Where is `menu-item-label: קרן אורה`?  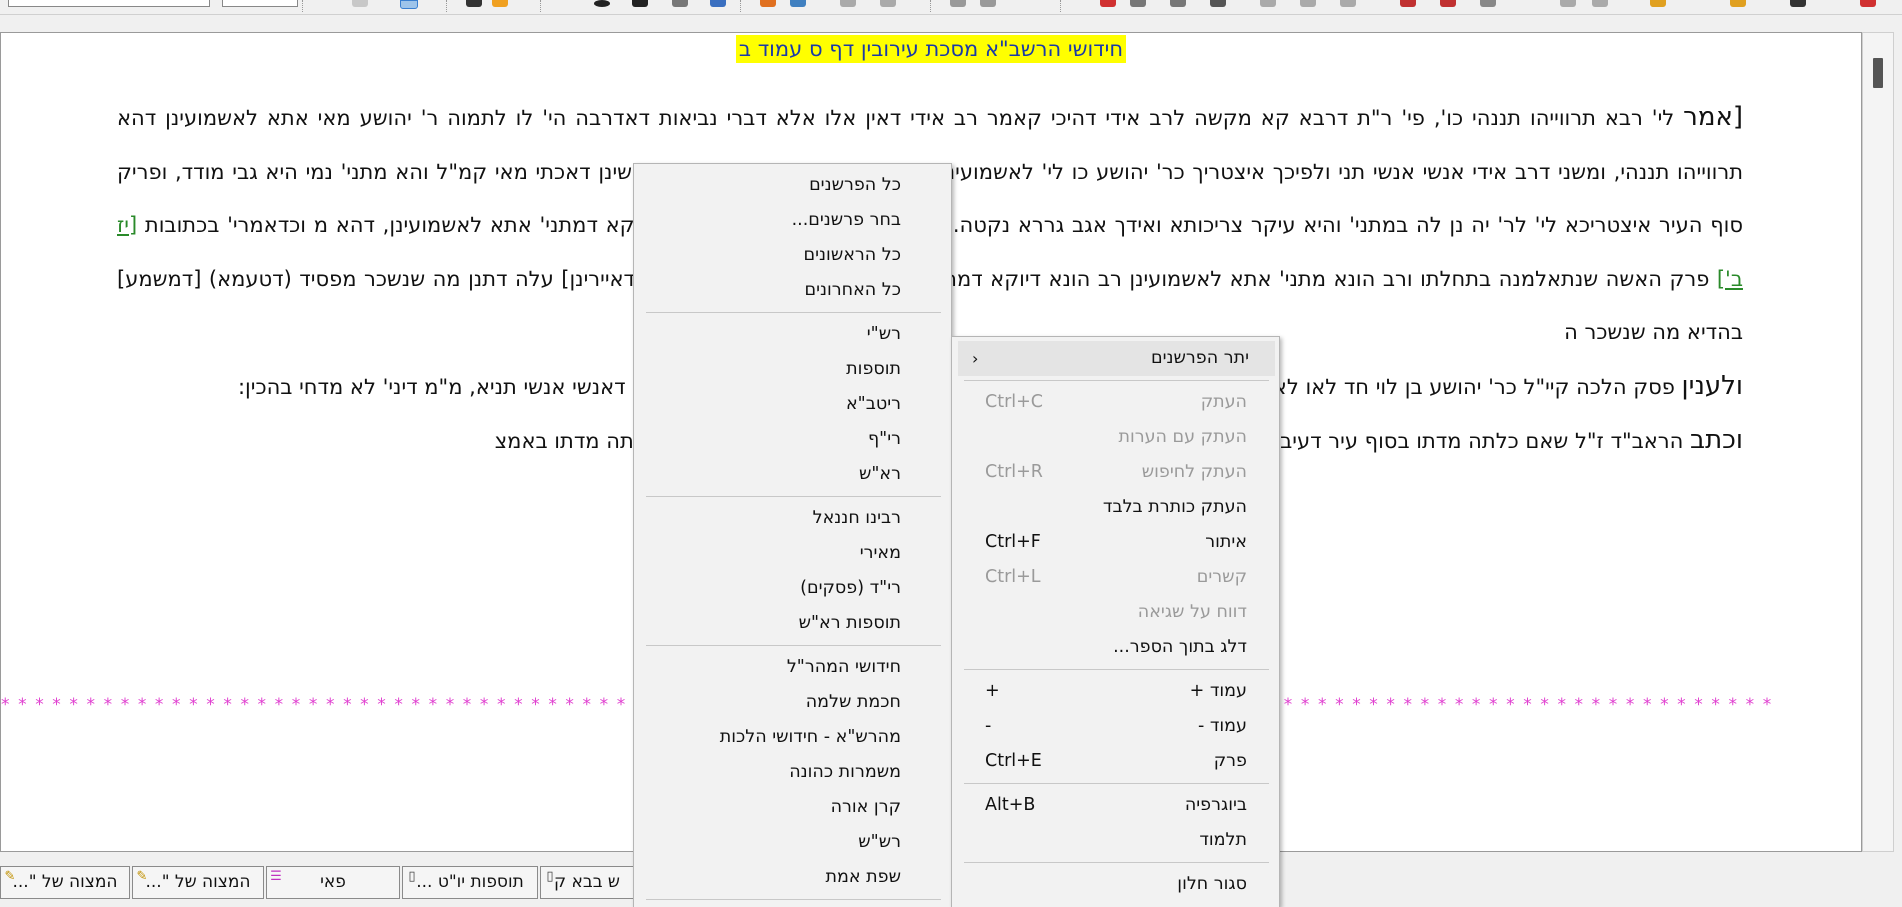 menu-item-label: קרן אורה is located at coordinates (865, 807).